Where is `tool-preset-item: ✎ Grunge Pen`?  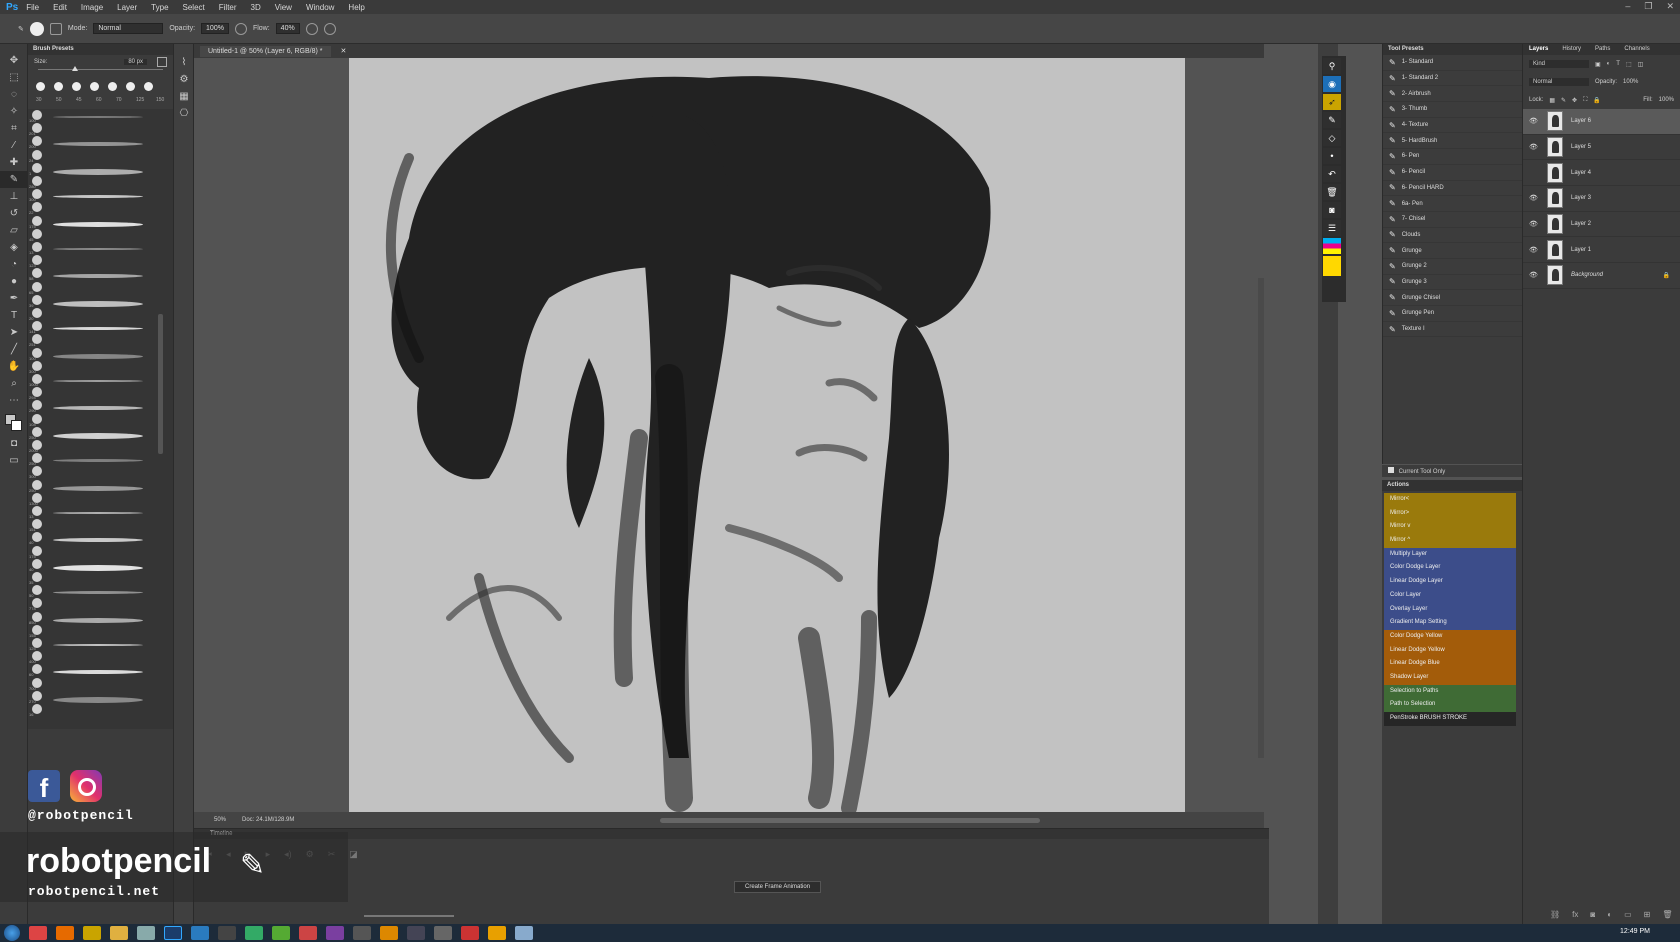
tool-preset-item: ✎ Grunge Pen is located at coordinates (1452, 314).